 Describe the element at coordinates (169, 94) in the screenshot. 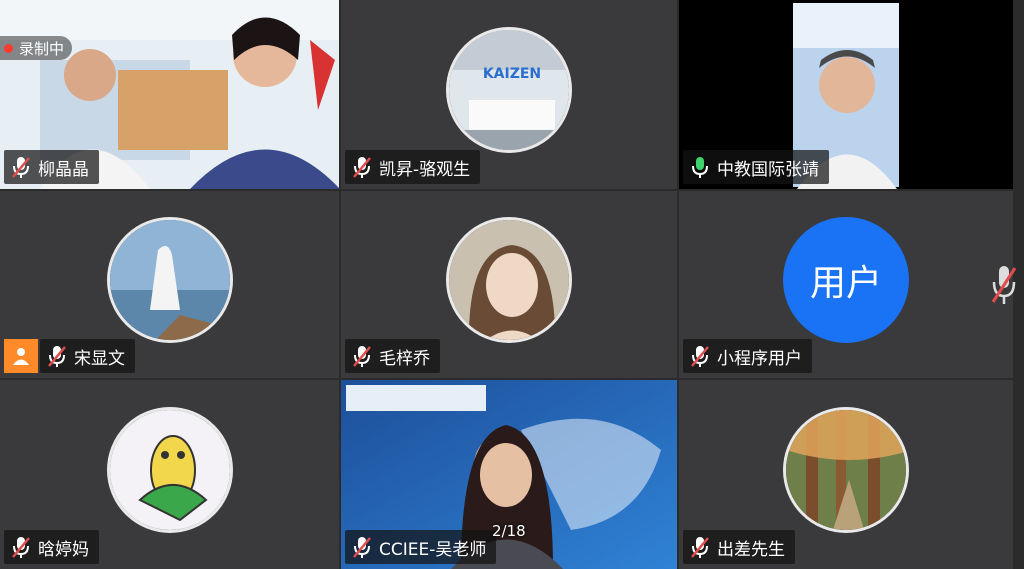

I see `participant-tile: 录制中 柳晶晶` at that location.